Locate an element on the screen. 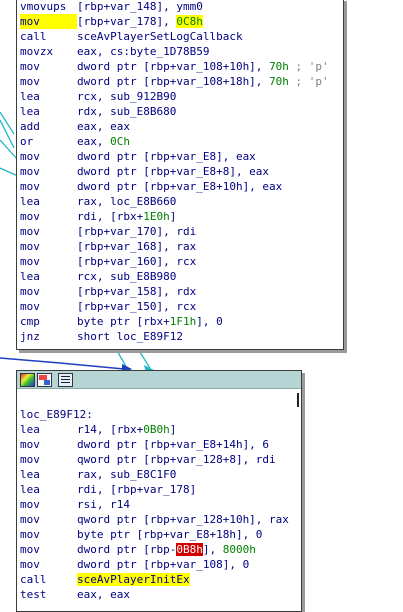  code-line: mov dword ptr [rbp+var_E8+8], eax is located at coordinates (181, 171).